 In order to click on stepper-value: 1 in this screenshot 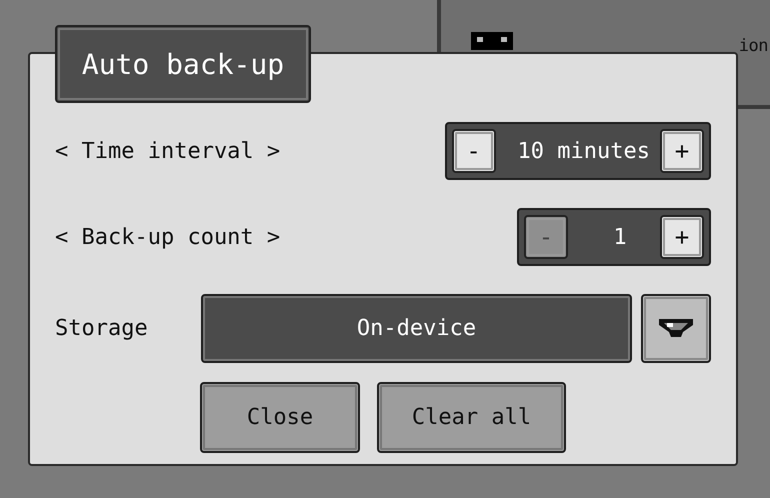, I will do `click(620, 237)`.